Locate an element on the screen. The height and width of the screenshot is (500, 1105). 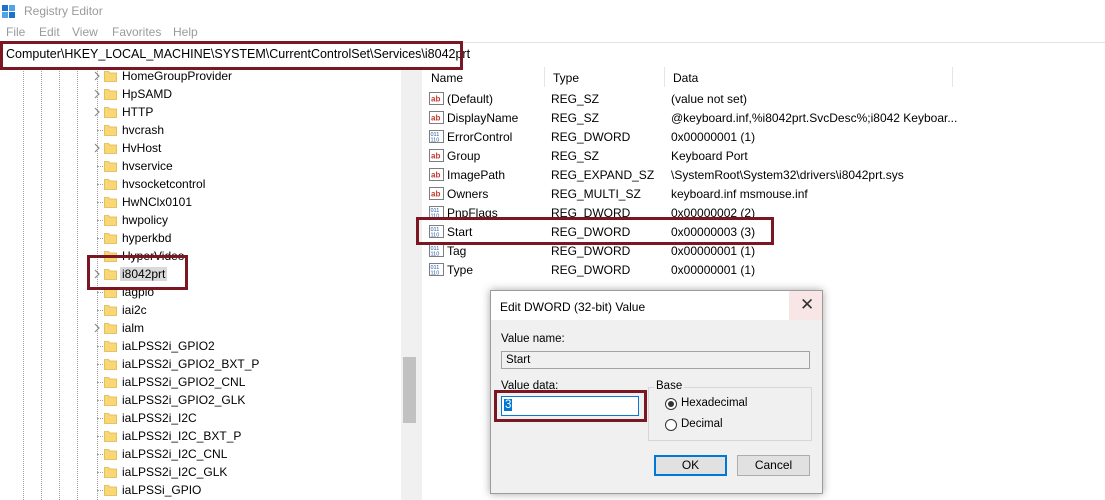
tree-item: iaLPSS2i_I2C_BXT_P is located at coordinates (200, 436).